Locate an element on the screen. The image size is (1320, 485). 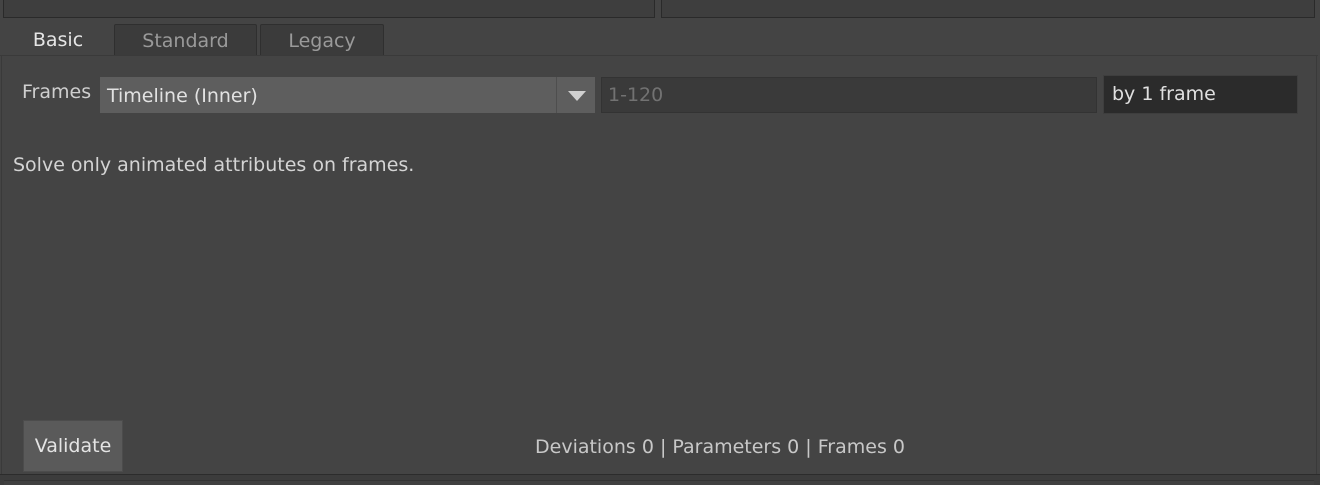
chevron-down-icon is located at coordinates (577, 96).